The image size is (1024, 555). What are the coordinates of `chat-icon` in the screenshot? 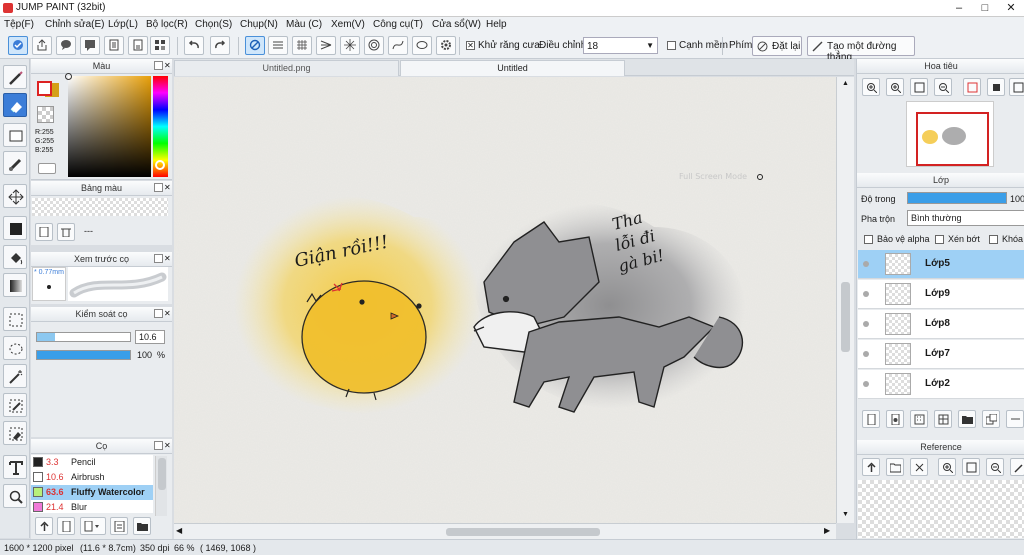 It's located at (90, 45).